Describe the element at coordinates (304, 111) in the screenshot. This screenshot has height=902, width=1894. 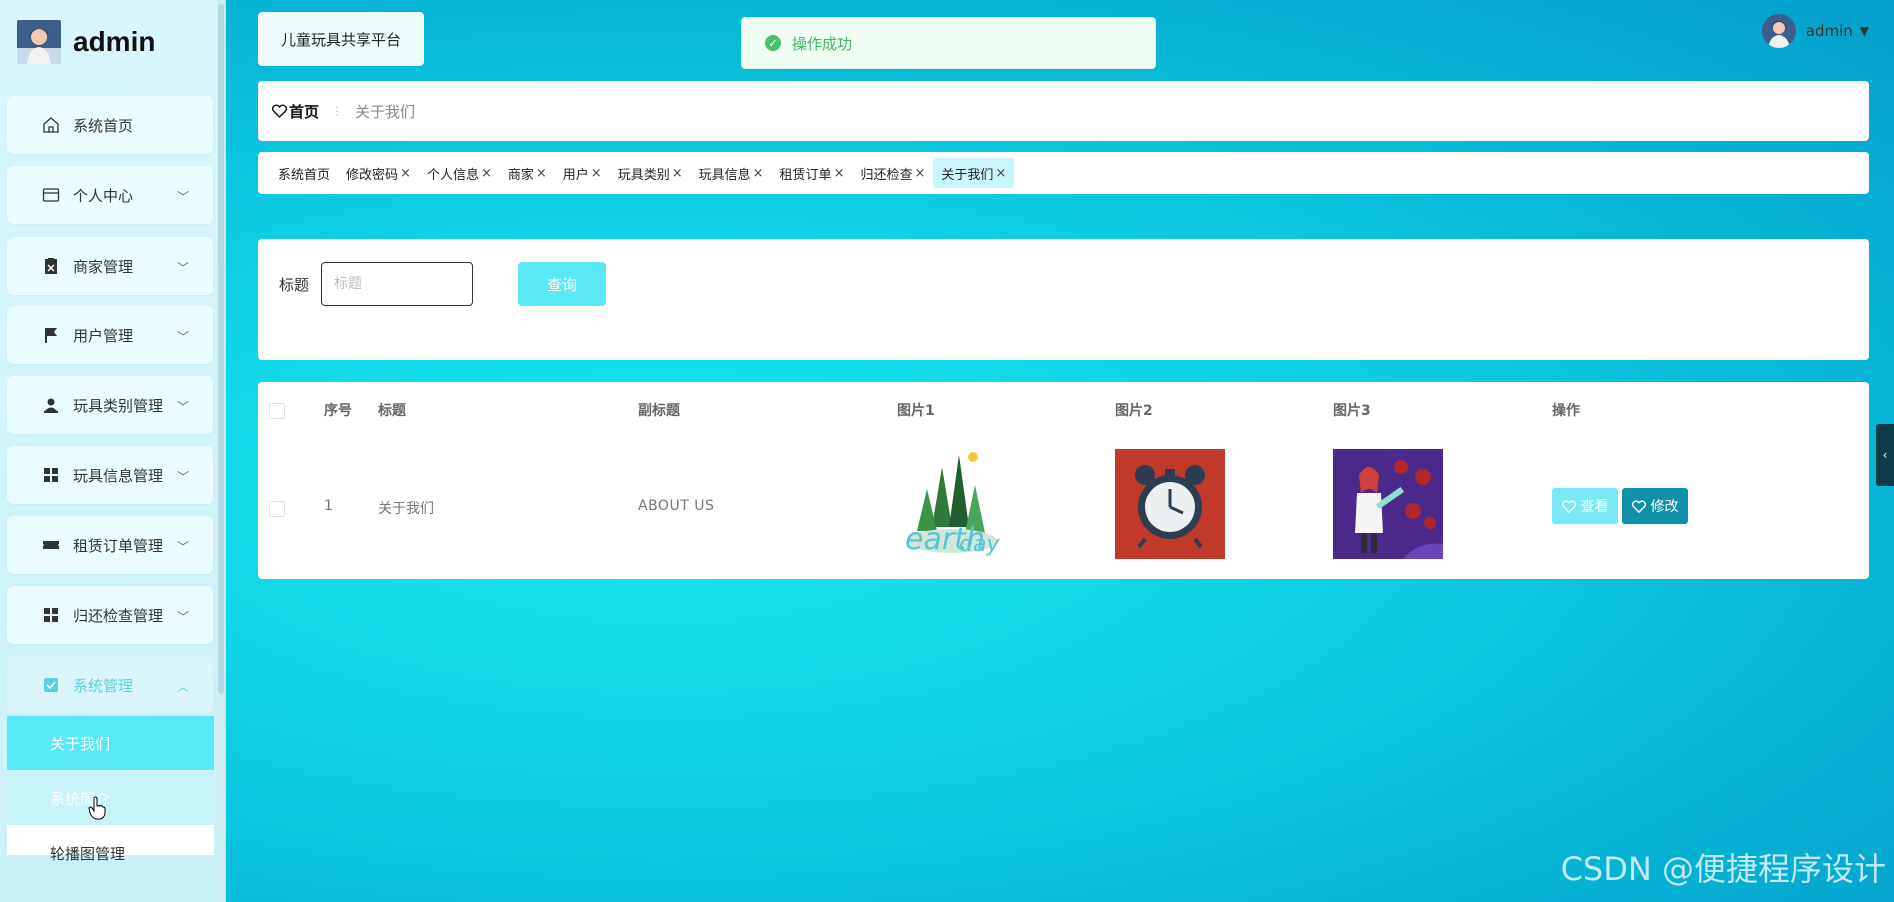
I see `breadcrumb-home-label: 首页` at that location.